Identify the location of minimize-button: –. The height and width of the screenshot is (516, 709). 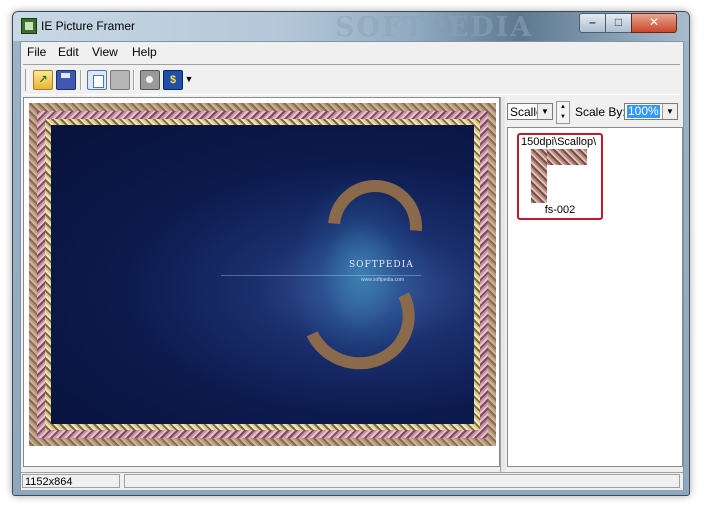
(592, 23).